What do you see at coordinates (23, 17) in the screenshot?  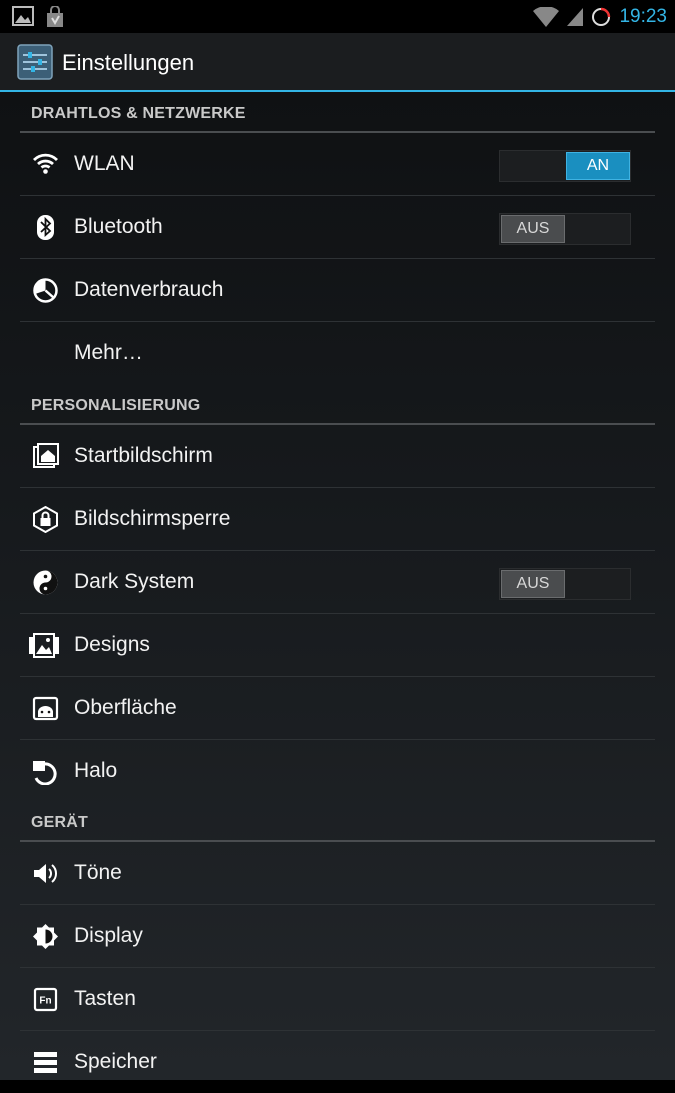 I see `gallery-icon` at bounding box center [23, 17].